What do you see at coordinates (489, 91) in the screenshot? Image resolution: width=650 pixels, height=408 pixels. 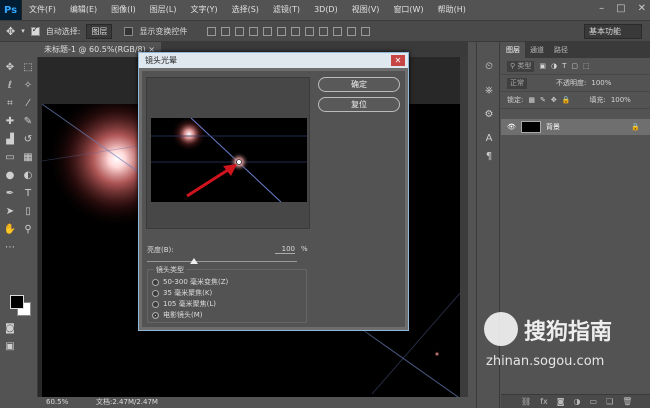 I see `actions-panel-icon: ⎈` at bounding box center [489, 91].